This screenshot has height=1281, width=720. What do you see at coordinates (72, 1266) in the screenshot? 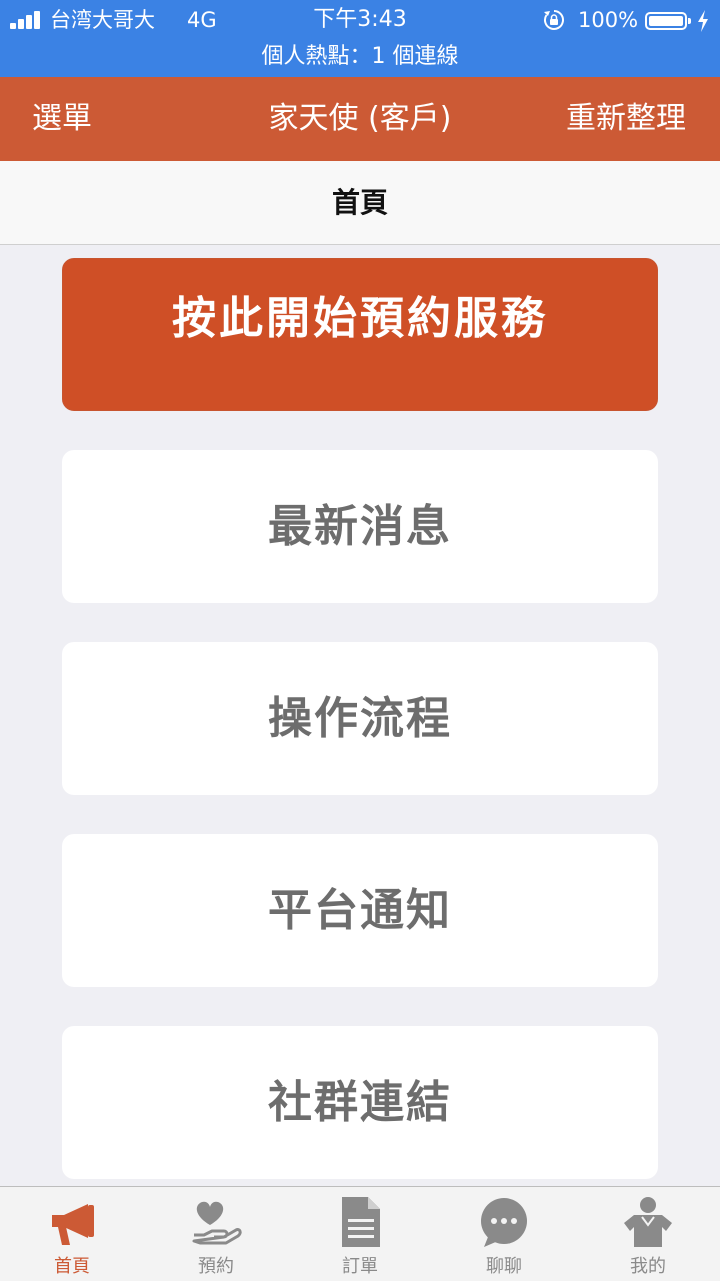
I see `tab-home-label: 首頁` at bounding box center [72, 1266].